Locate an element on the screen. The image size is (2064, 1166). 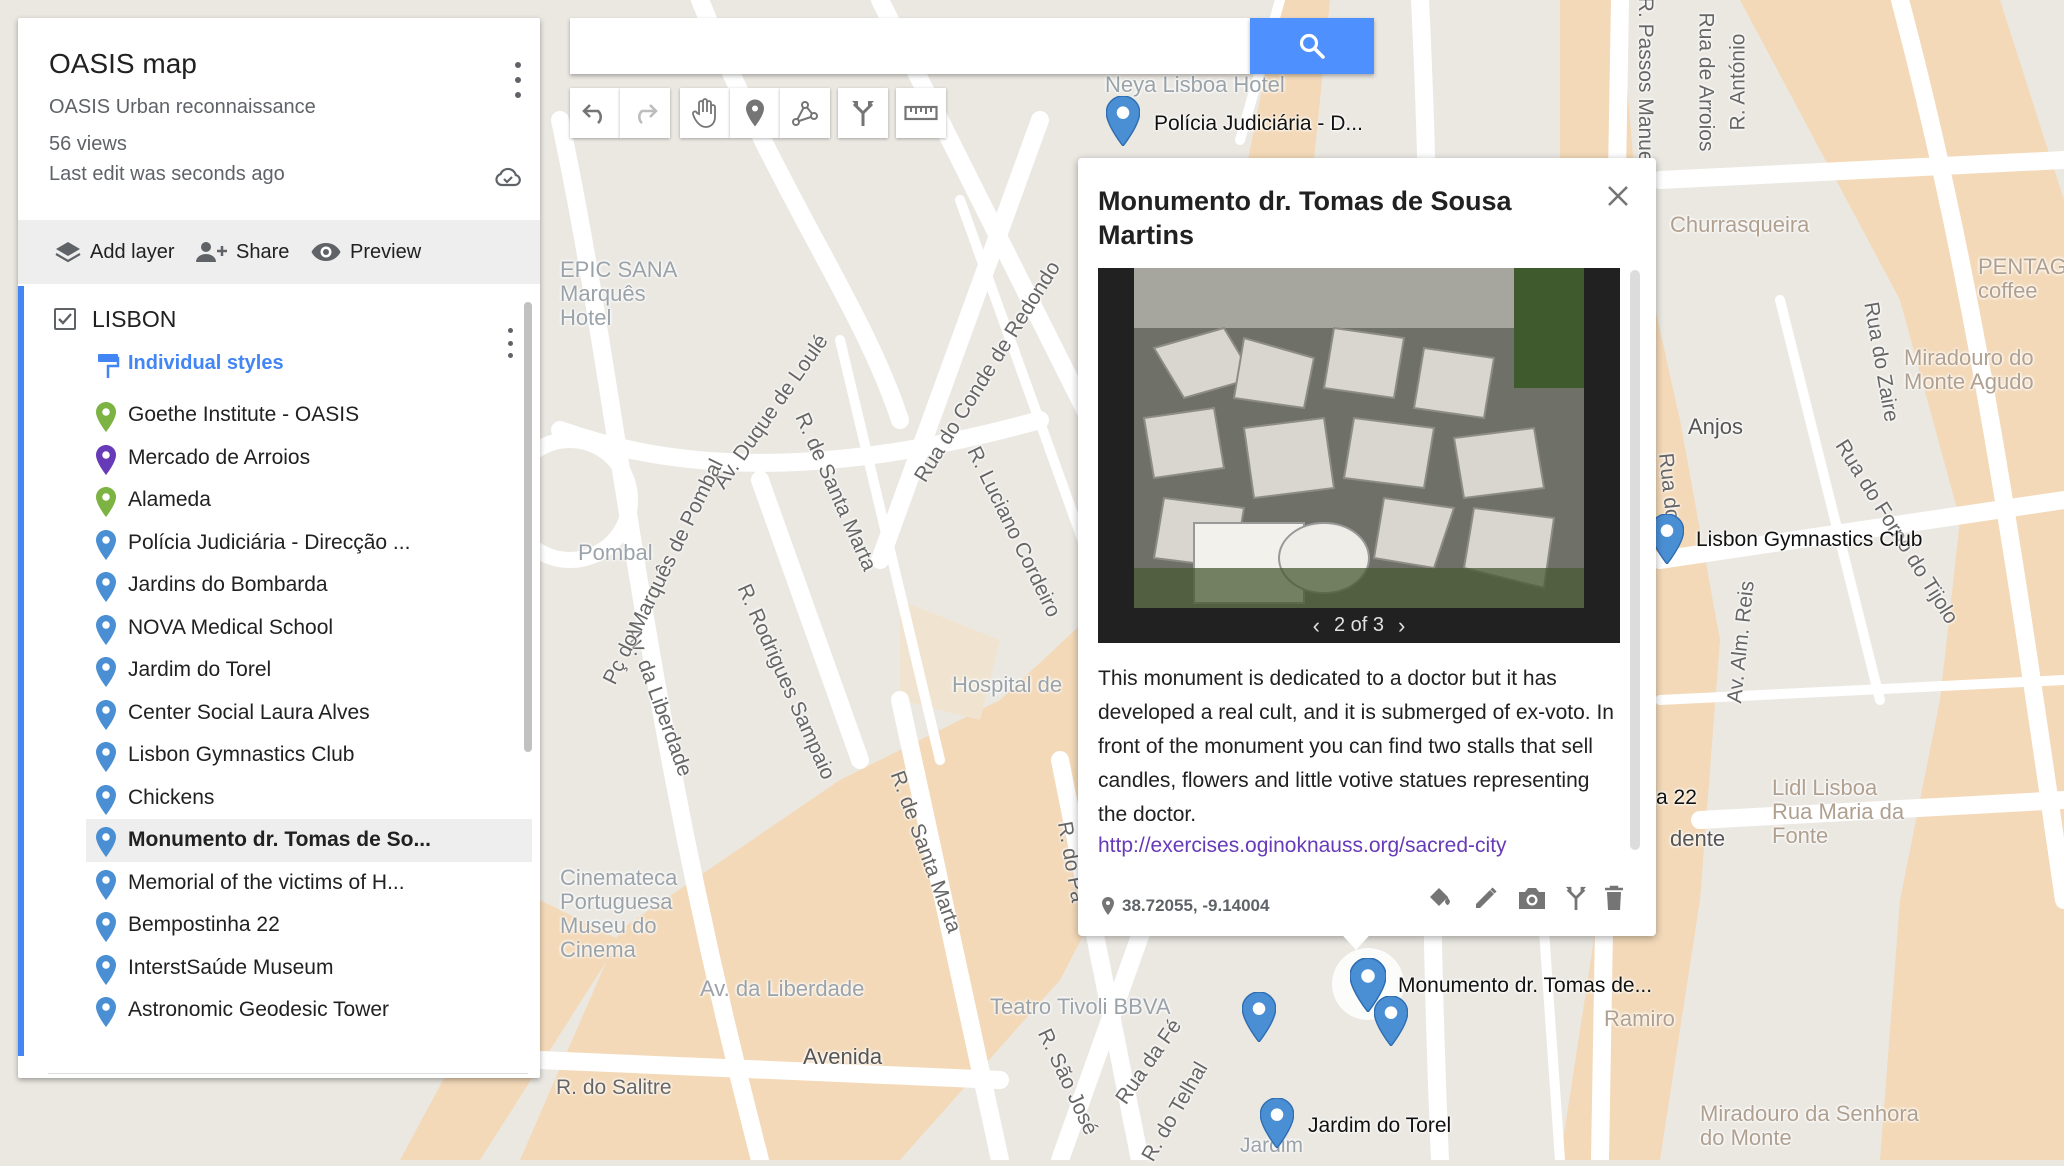
info-window-scrollbar is located at coordinates (1635, 560).